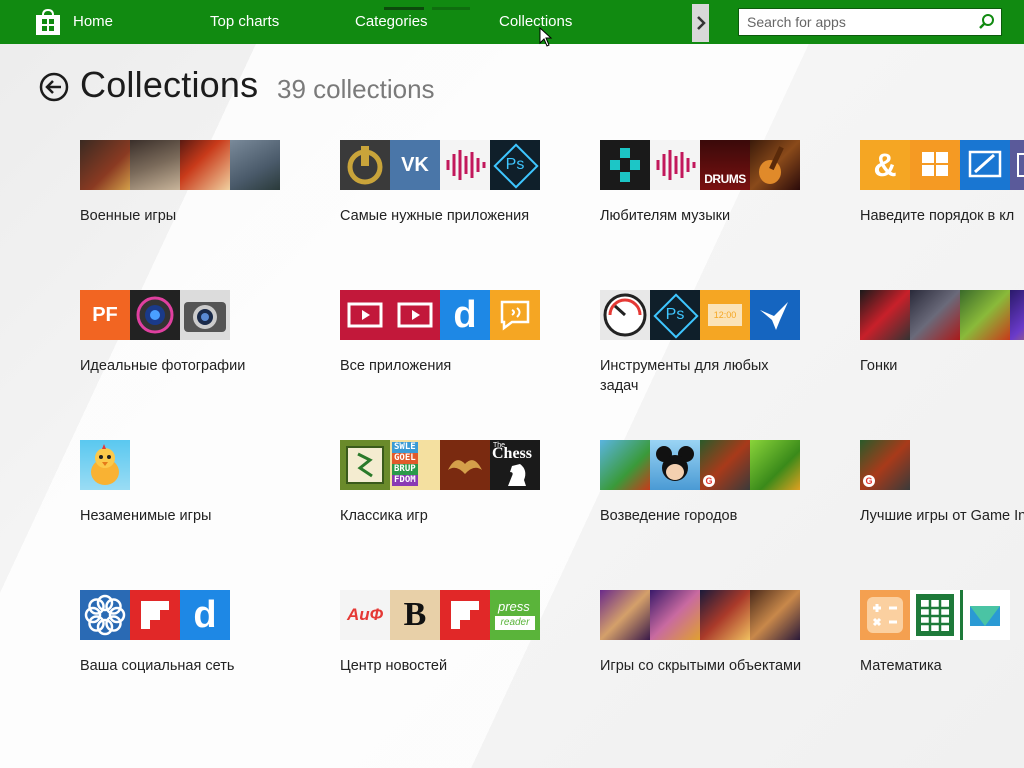 The width and height of the screenshot is (1024, 768). I want to click on top-nav-bar: Home Top charts Categories Collections, so click(512, 22).